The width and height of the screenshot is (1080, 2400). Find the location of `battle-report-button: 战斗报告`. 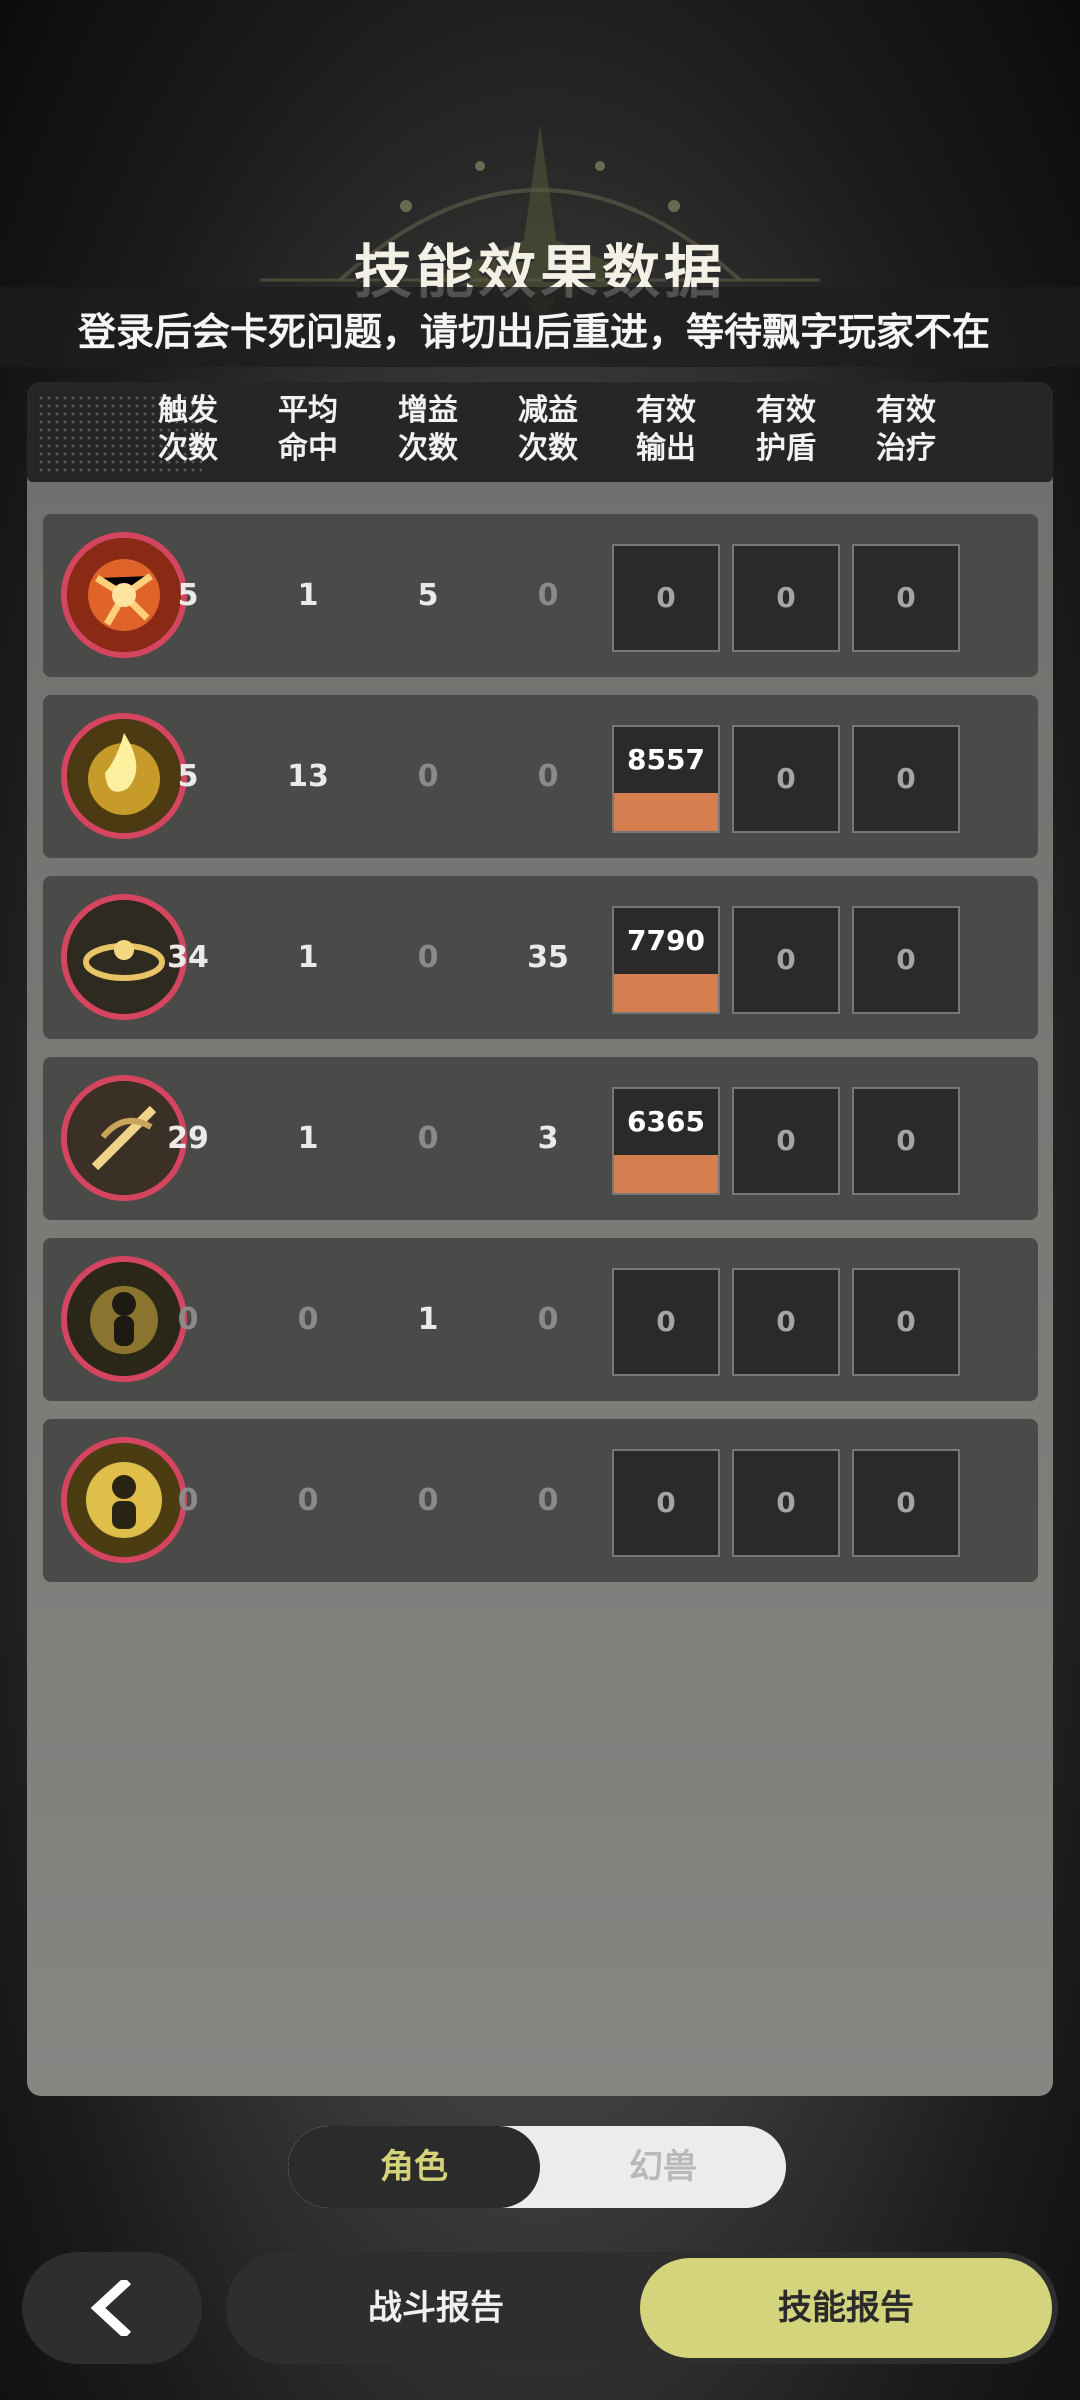

battle-report-button: 战斗报告 is located at coordinates (436, 2308).